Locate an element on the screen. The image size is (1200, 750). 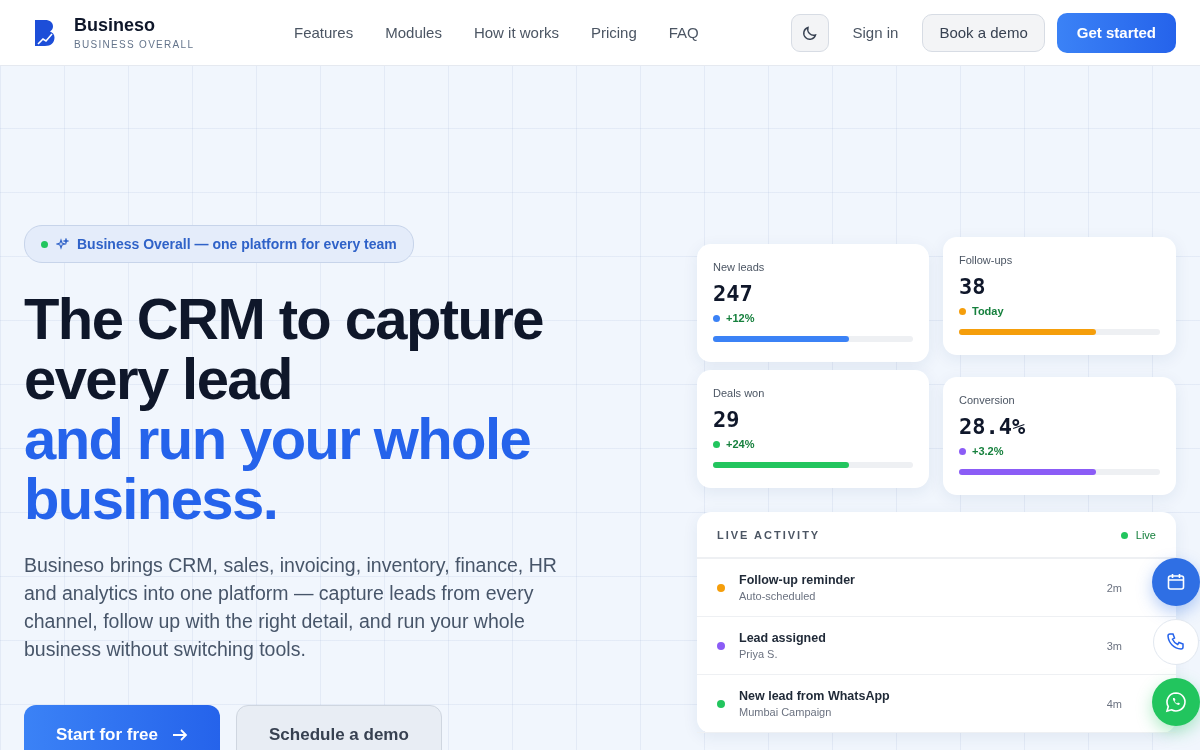
stat-change: Today is located at coordinates (988, 311).